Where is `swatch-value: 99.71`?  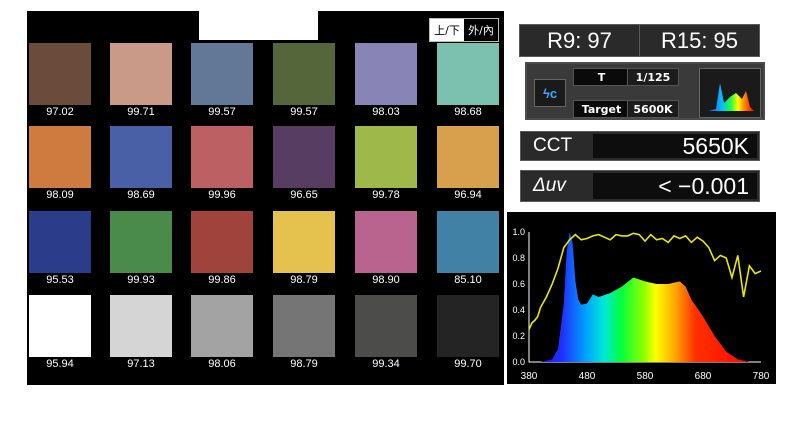 swatch-value: 99.71 is located at coordinates (141, 112).